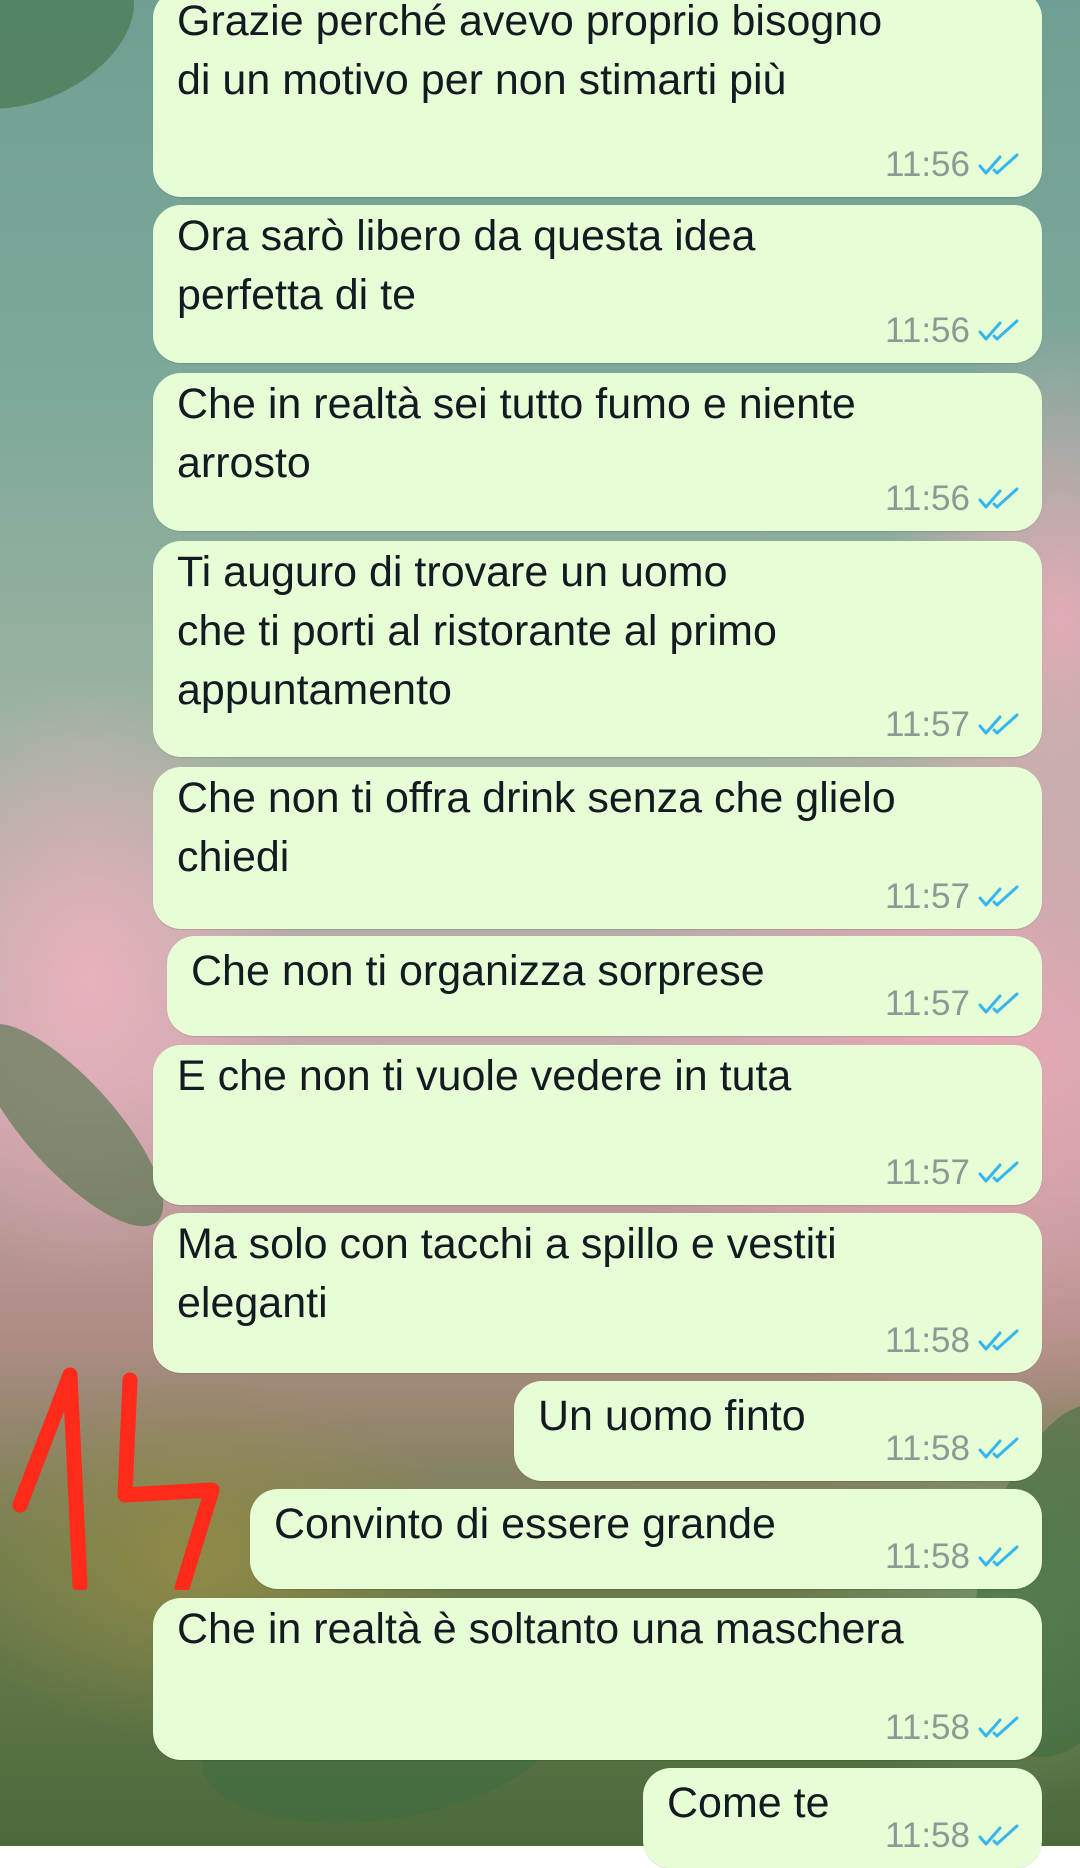 This screenshot has width=1080, height=1868. I want to click on message-bubble: Un uomo finto 11:58, so click(778, 1431).